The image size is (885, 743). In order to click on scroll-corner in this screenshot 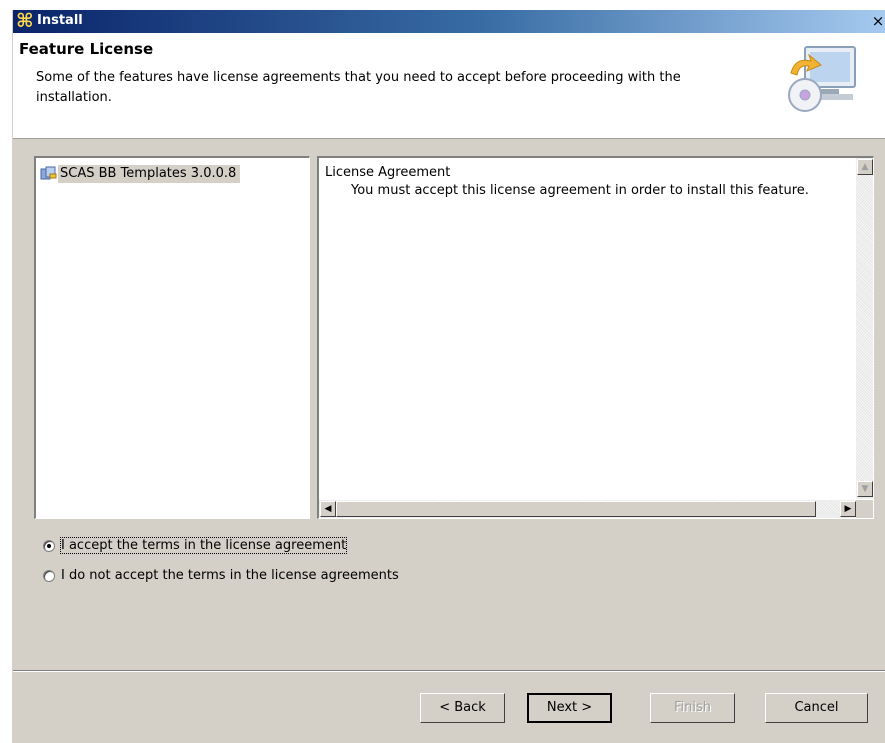, I will do `click(864, 509)`.